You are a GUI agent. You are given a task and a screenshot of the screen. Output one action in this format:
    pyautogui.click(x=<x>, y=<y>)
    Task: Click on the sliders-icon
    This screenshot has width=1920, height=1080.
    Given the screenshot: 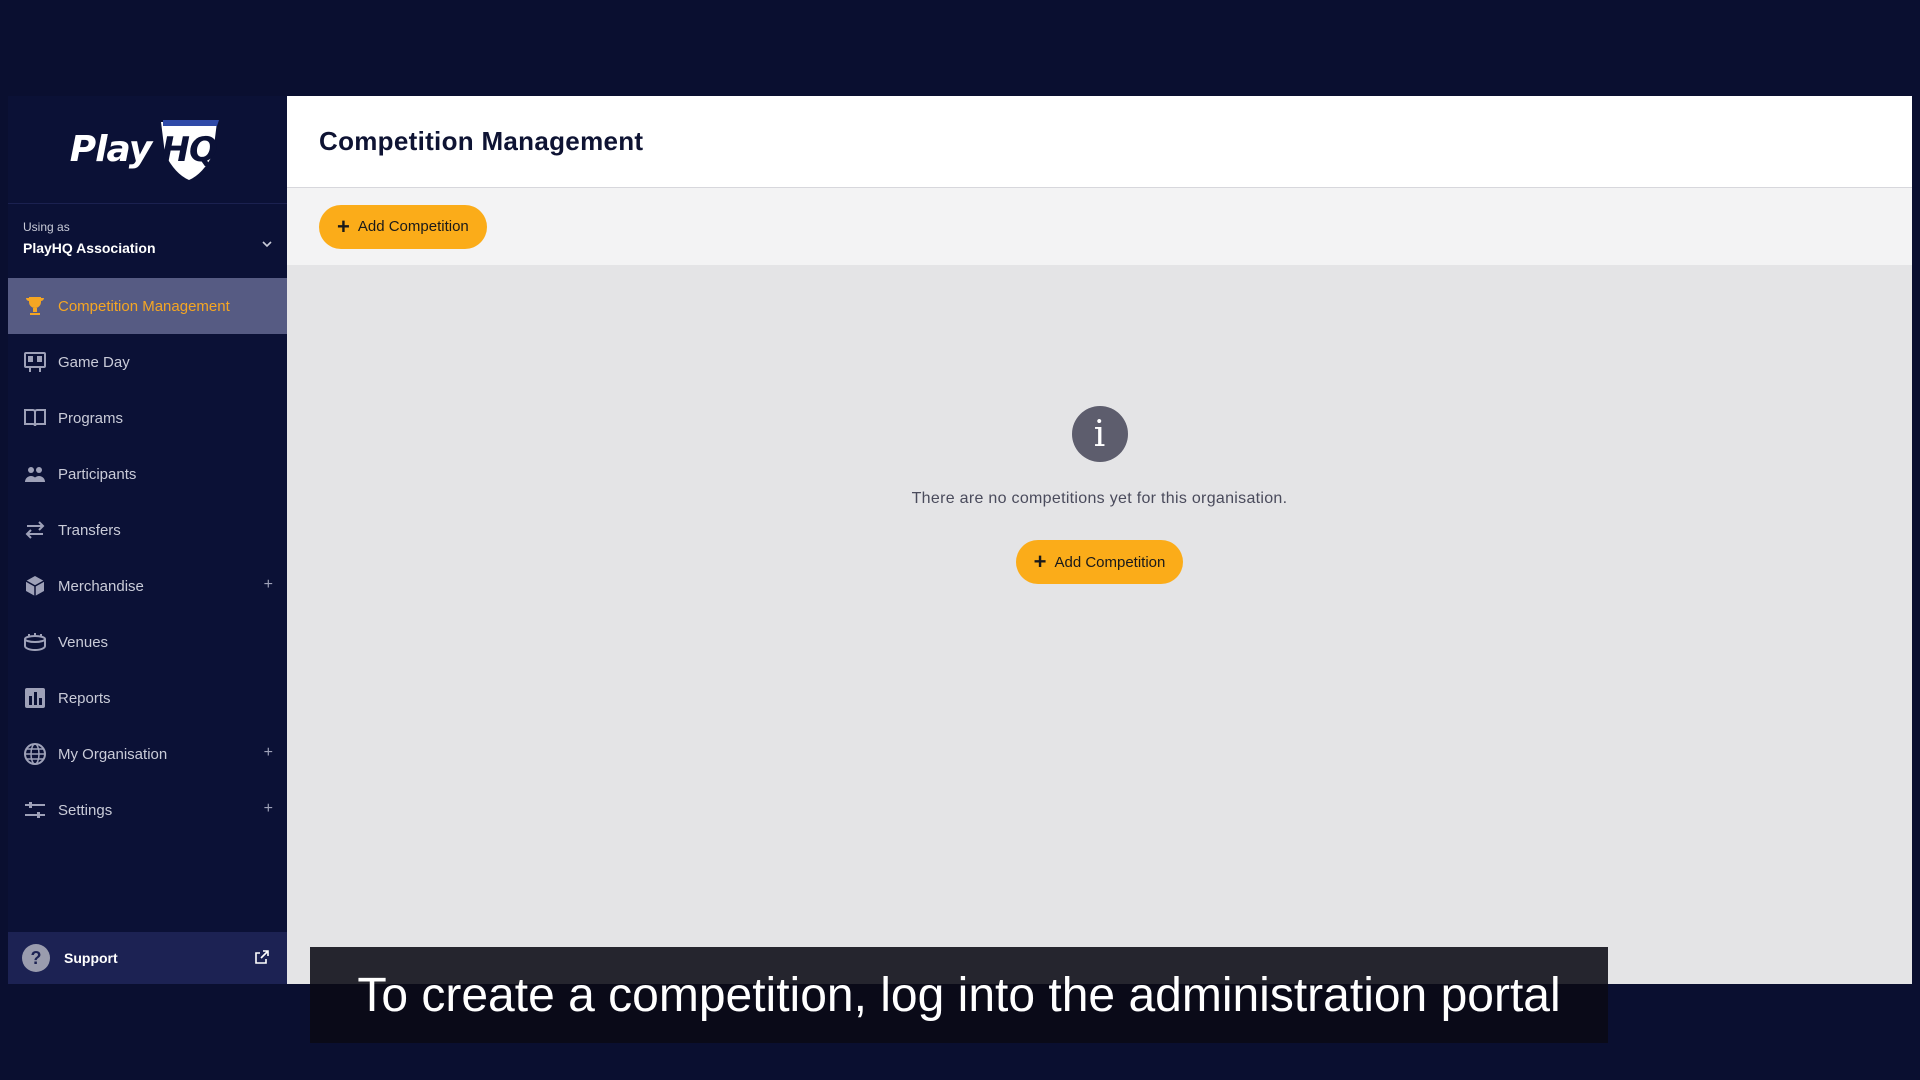 What is the action you would take?
    pyautogui.click(x=35, y=810)
    